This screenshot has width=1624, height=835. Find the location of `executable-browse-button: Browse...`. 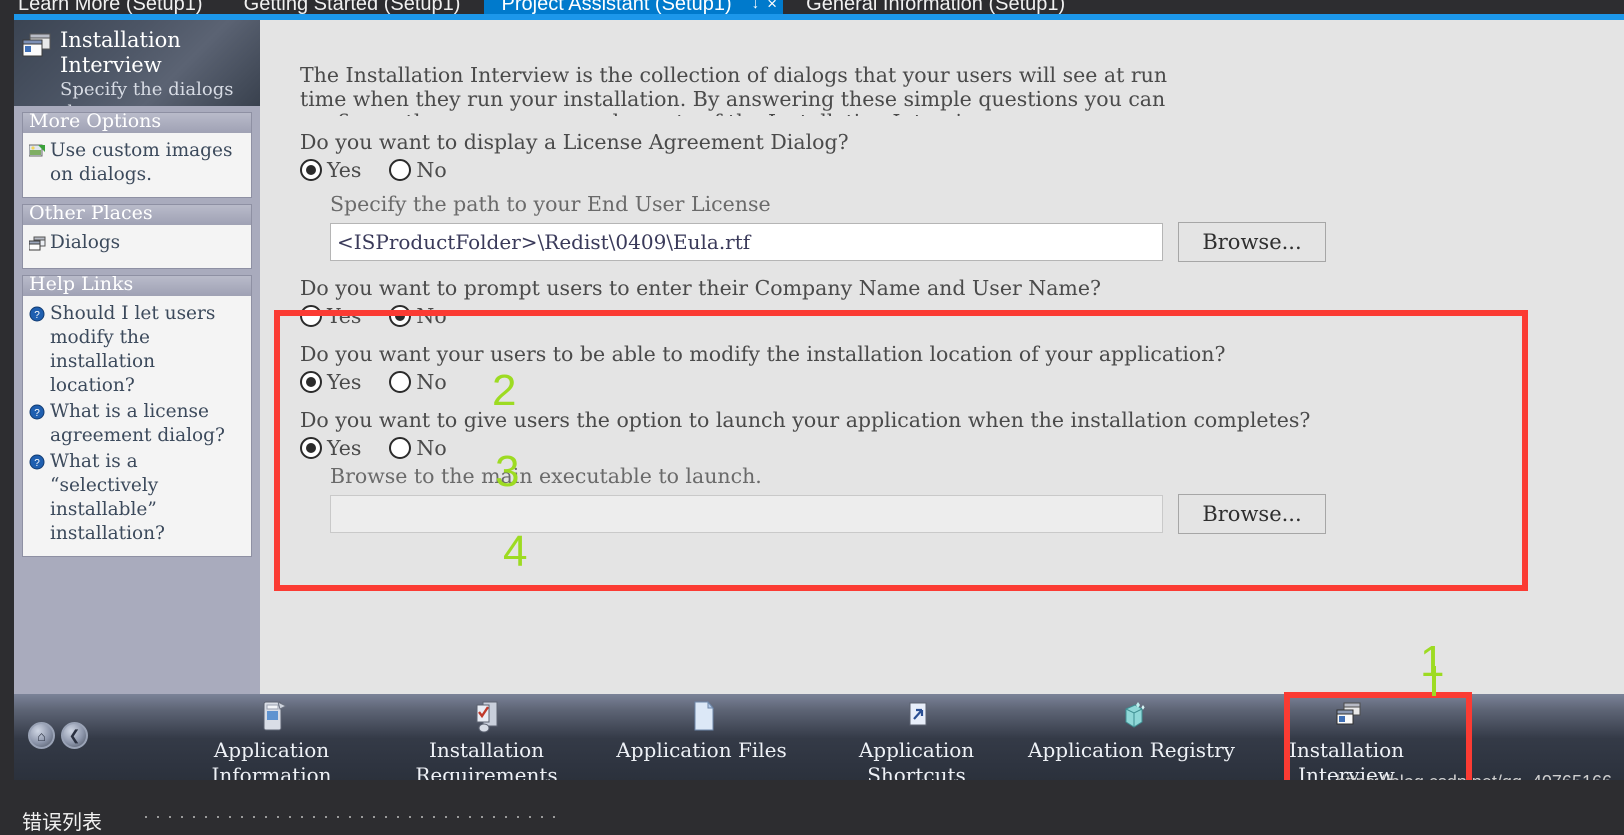

executable-browse-button: Browse... is located at coordinates (1252, 514).